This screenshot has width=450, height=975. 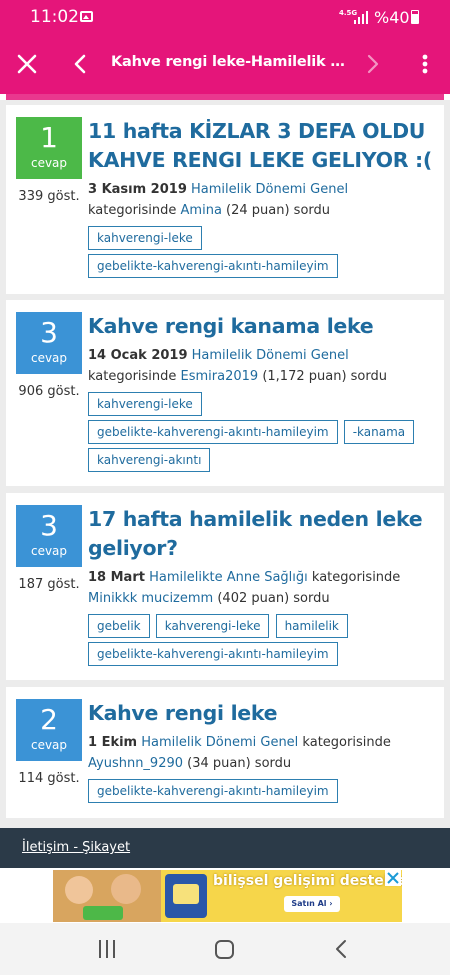 What do you see at coordinates (393, 878) in the screenshot?
I see `ad-close-icon` at bounding box center [393, 878].